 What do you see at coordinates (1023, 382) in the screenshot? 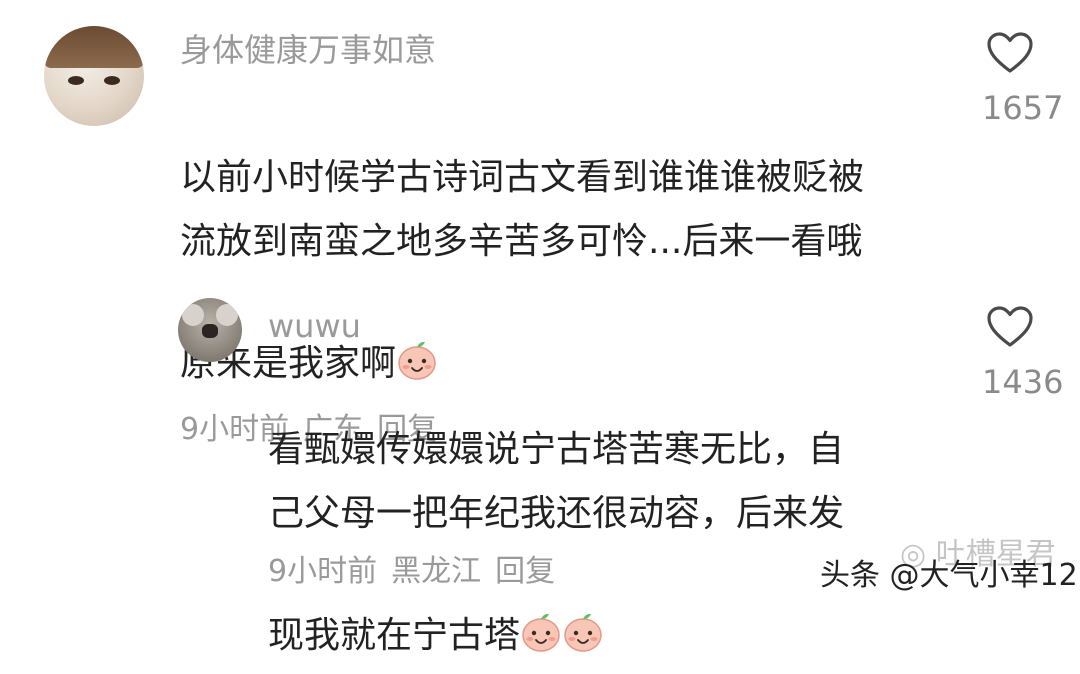
I see `like-count: 1436` at bounding box center [1023, 382].